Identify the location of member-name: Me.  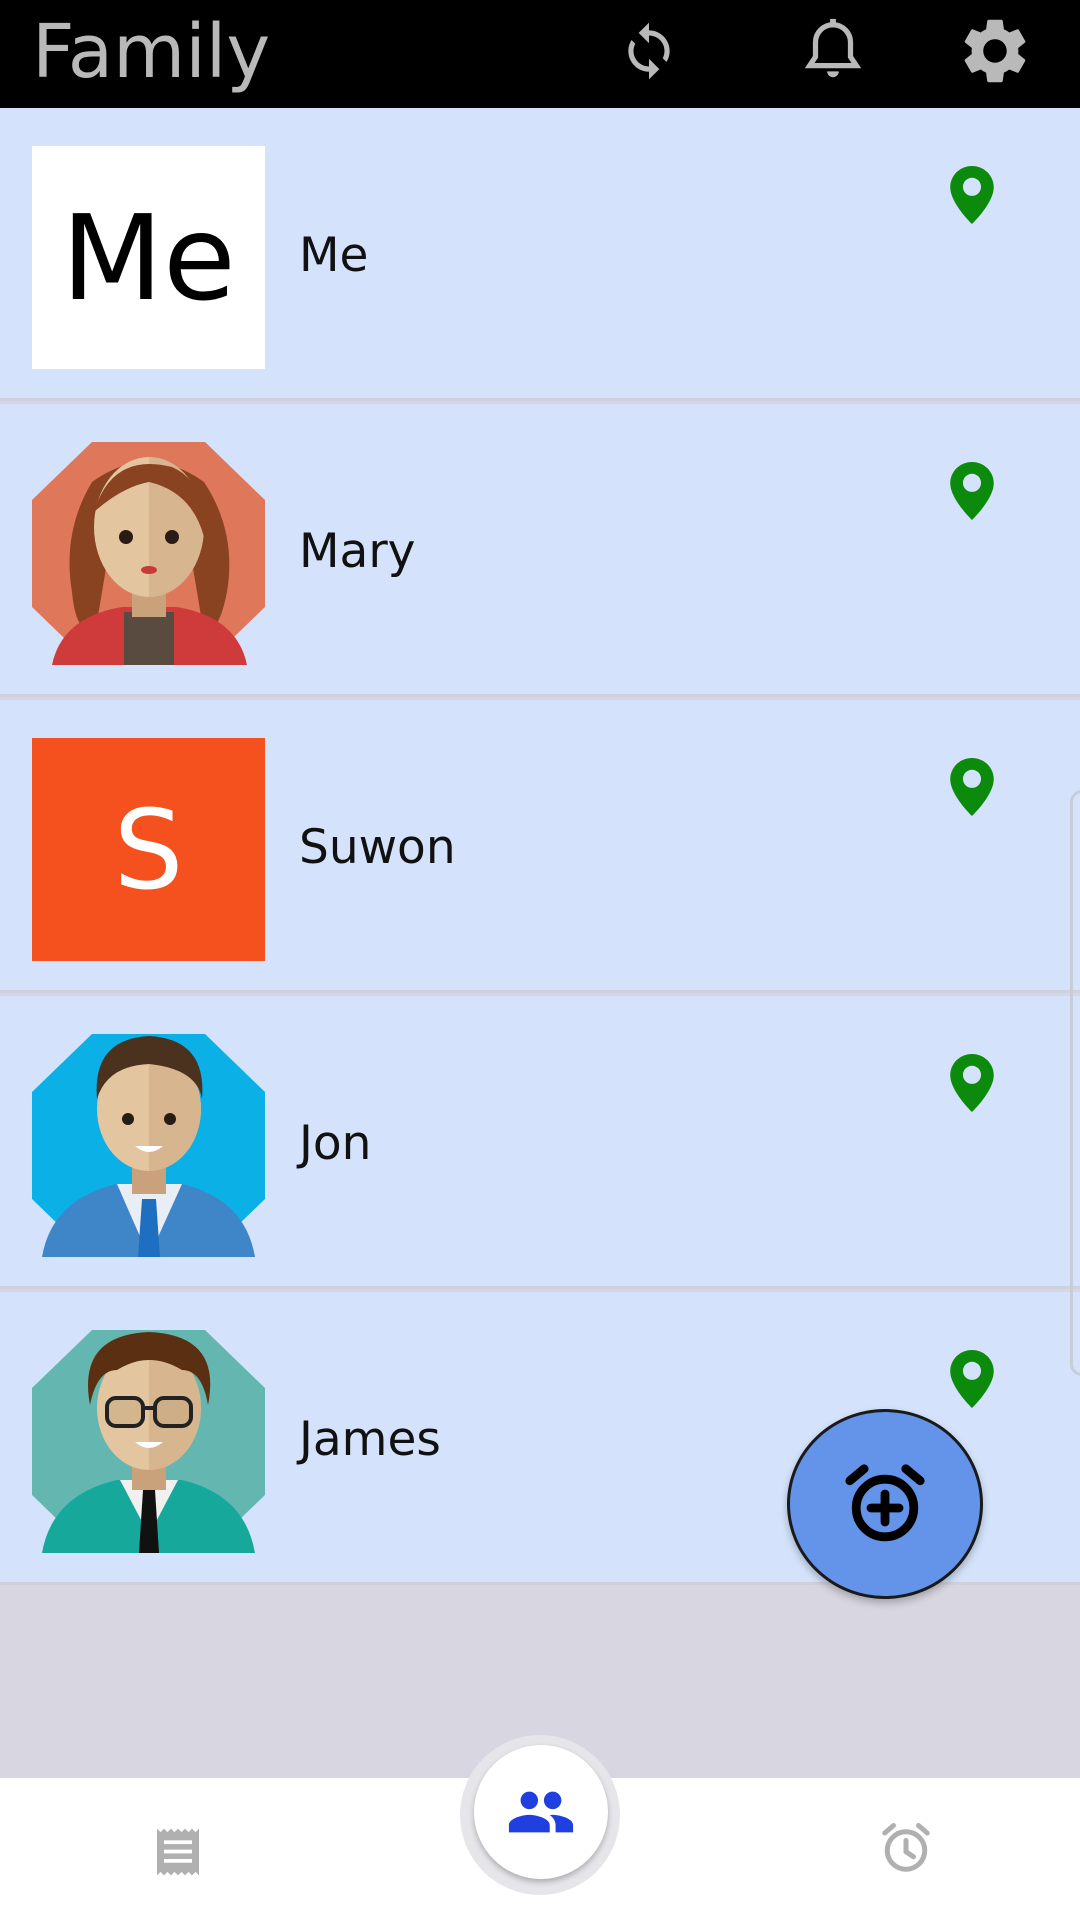
(334, 255).